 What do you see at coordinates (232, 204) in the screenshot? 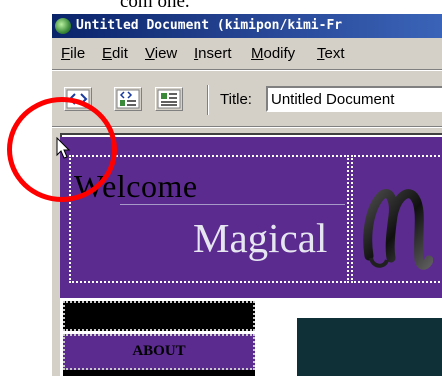
I see `welcome-divider` at bounding box center [232, 204].